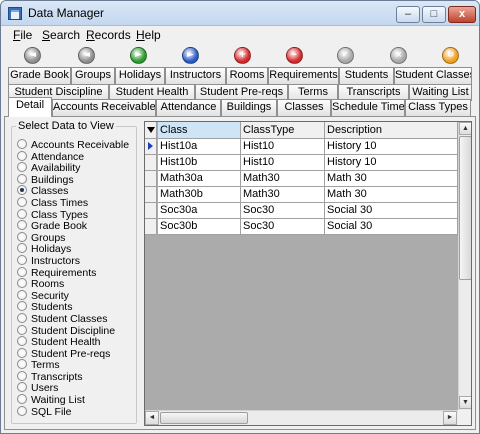 The height and width of the screenshot is (434, 480). What do you see at coordinates (73, 365) in the screenshot?
I see `option-terms: Terms` at bounding box center [73, 365].